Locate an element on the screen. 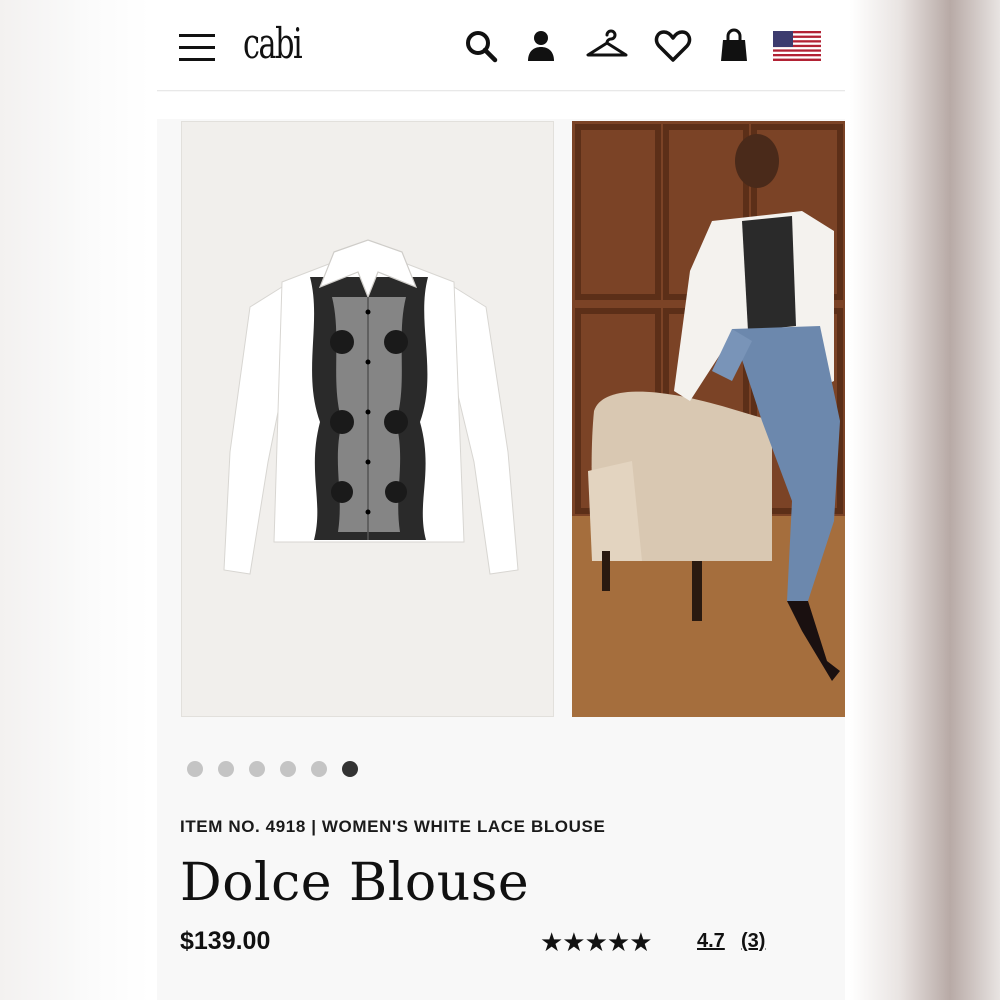  rating-stars: ★★★★★ is located at coordinates (596, 942).